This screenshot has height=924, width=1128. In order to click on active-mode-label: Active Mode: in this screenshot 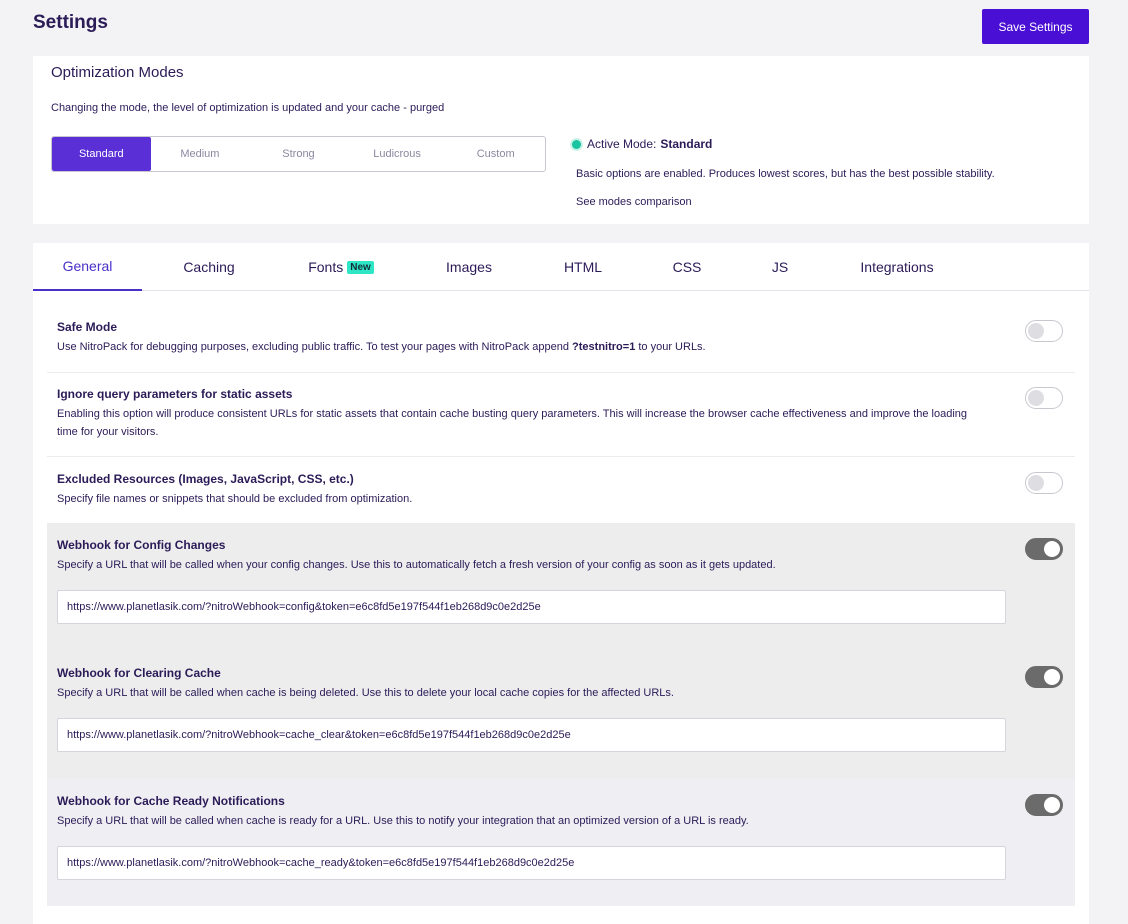, I will do `click(622, 144)`.